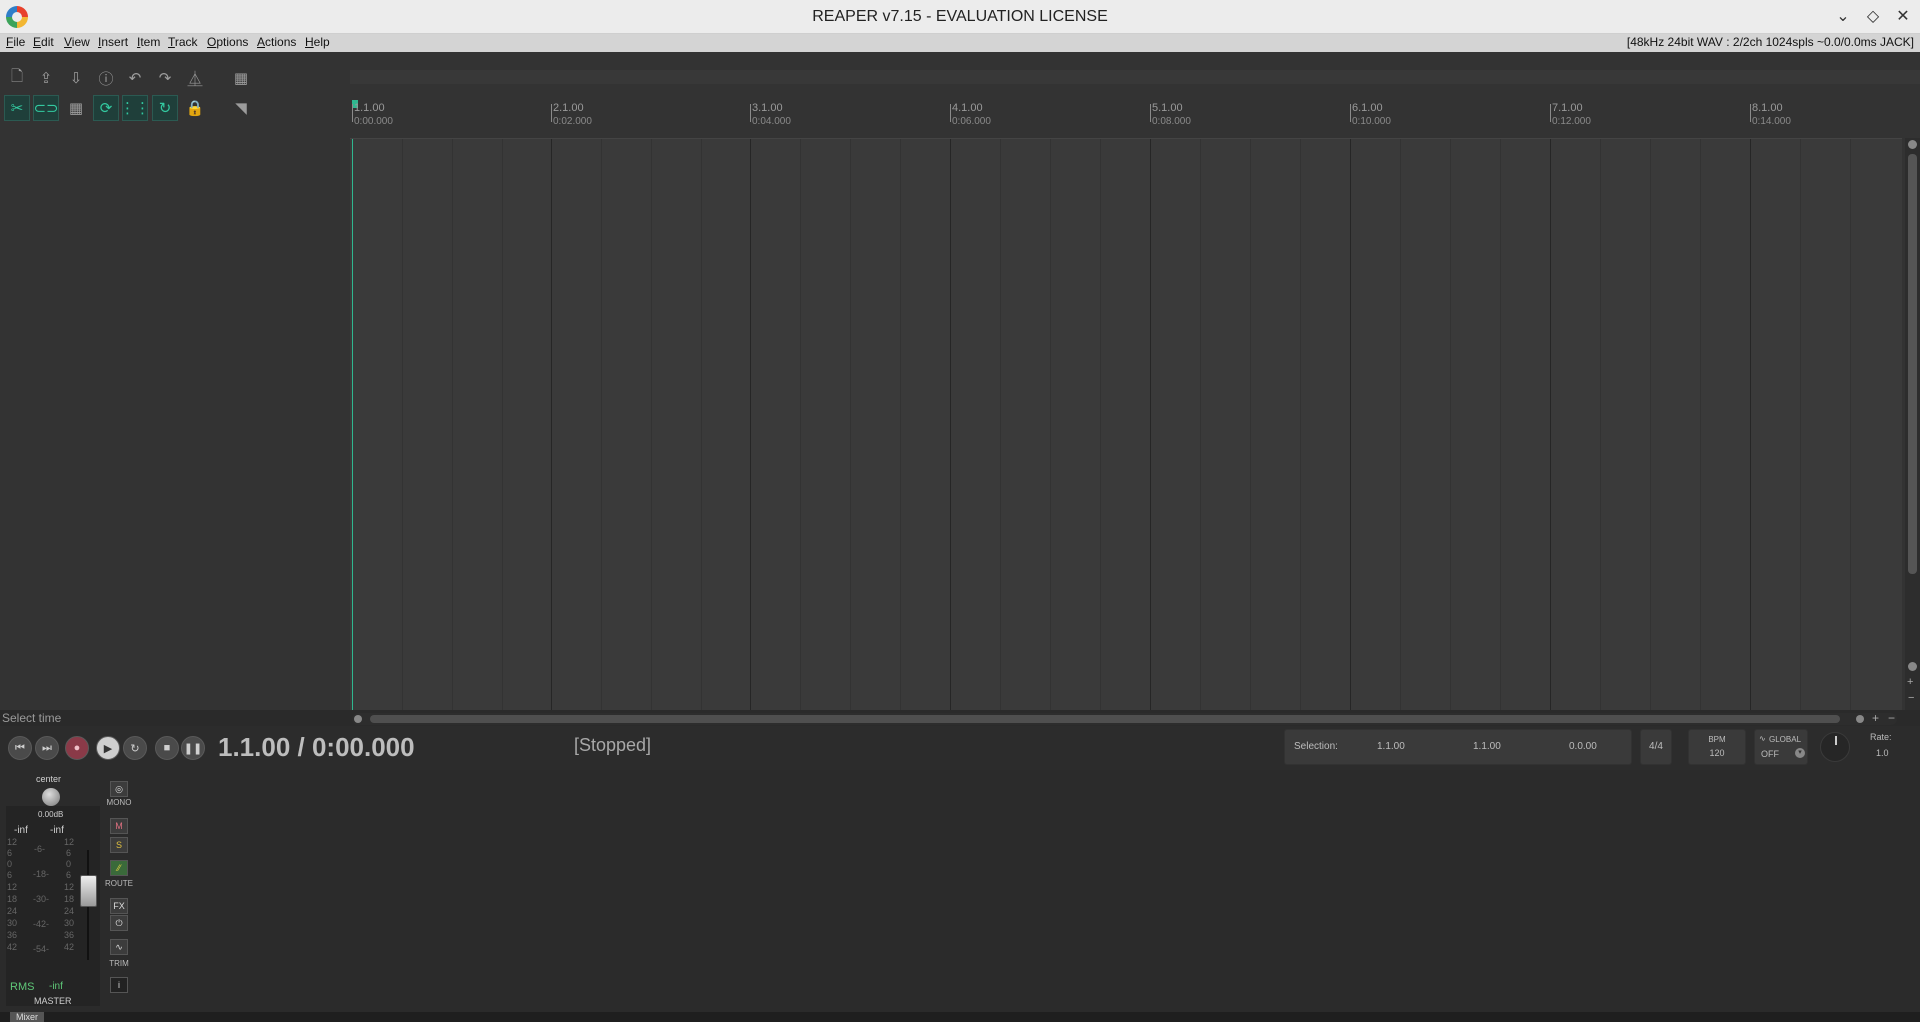 The image size is (1920, 1022). What do you see at coordinates (1860, 719) in the screenshot?
I see `scroll-right-icon` at bounding box center [1860, 719].